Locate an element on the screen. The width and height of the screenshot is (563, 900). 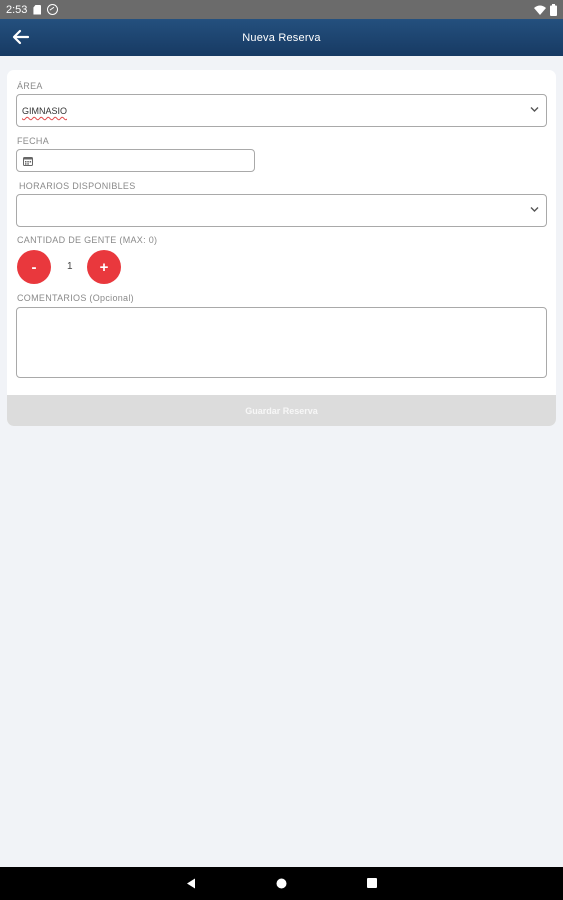
nav-home-icon is located at coordinates (281, 883).